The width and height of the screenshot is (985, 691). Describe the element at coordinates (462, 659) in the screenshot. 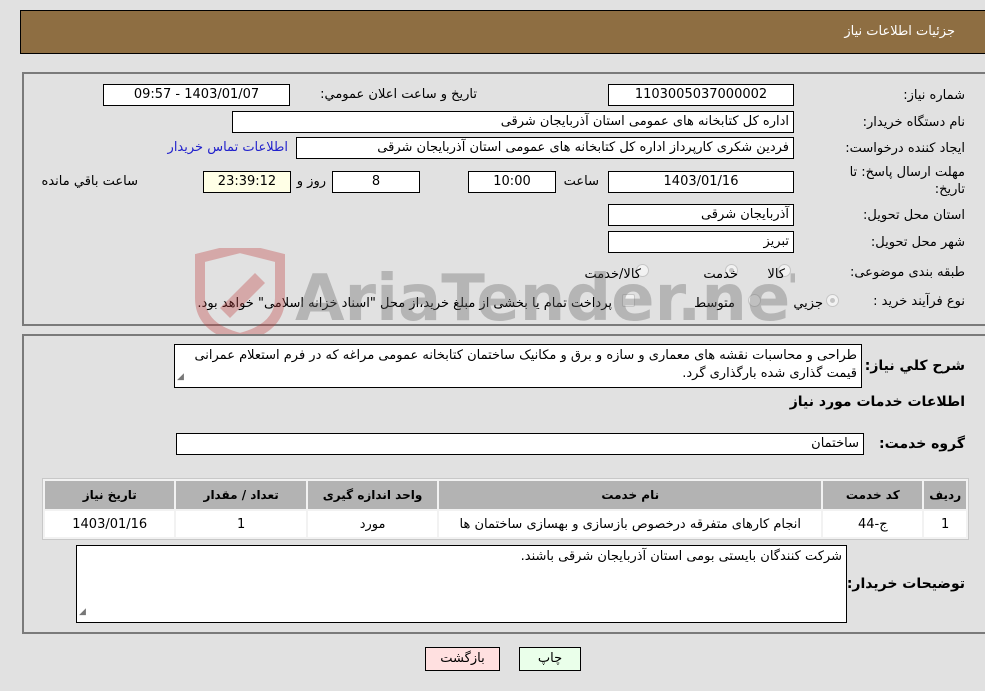

I see `back-button: بازگشت` at that location.